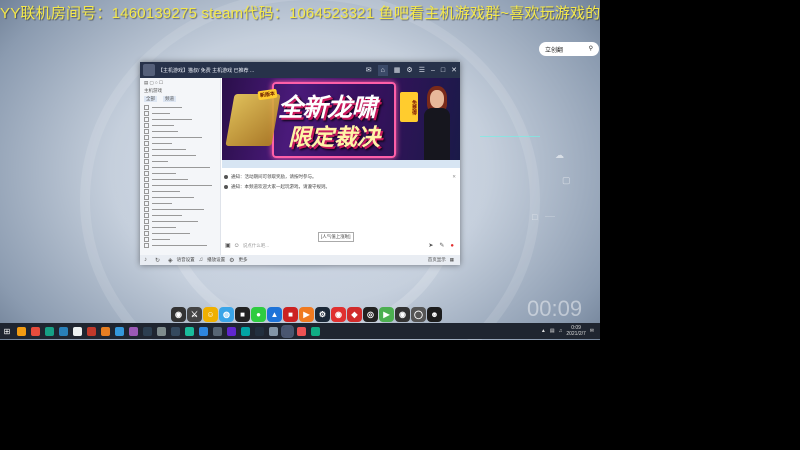 The image size is (800, 450). Describe the element at coordinates (559, 155) in the screenshot. I see `weather-icon: ☁` at that location.